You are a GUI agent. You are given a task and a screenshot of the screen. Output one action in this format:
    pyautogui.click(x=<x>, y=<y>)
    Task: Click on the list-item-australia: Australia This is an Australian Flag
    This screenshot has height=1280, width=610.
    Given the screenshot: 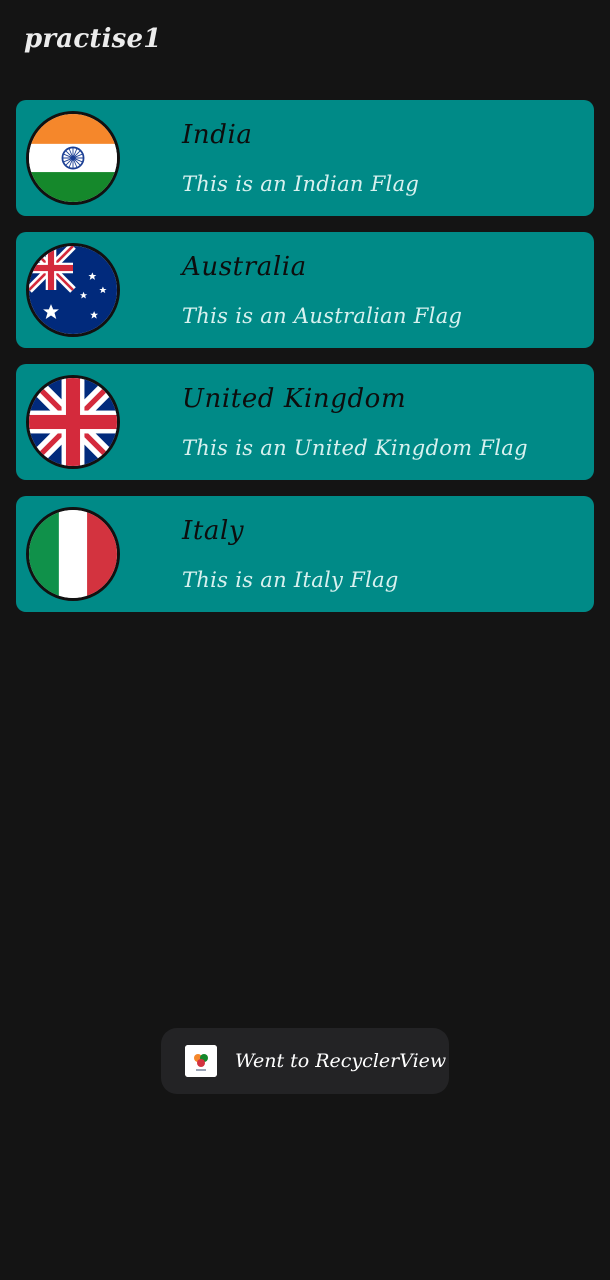 What is the action you would take?
    pyautogui.click(x=305, y=290)
    